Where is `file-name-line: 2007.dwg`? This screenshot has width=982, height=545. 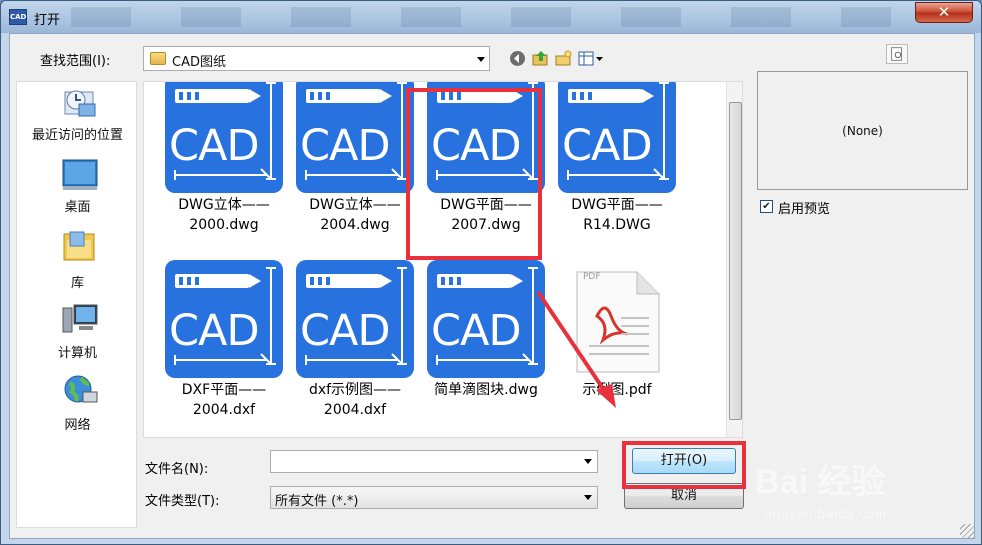
file-name-line: 2007.dwg is located at coordinates (486, 225).